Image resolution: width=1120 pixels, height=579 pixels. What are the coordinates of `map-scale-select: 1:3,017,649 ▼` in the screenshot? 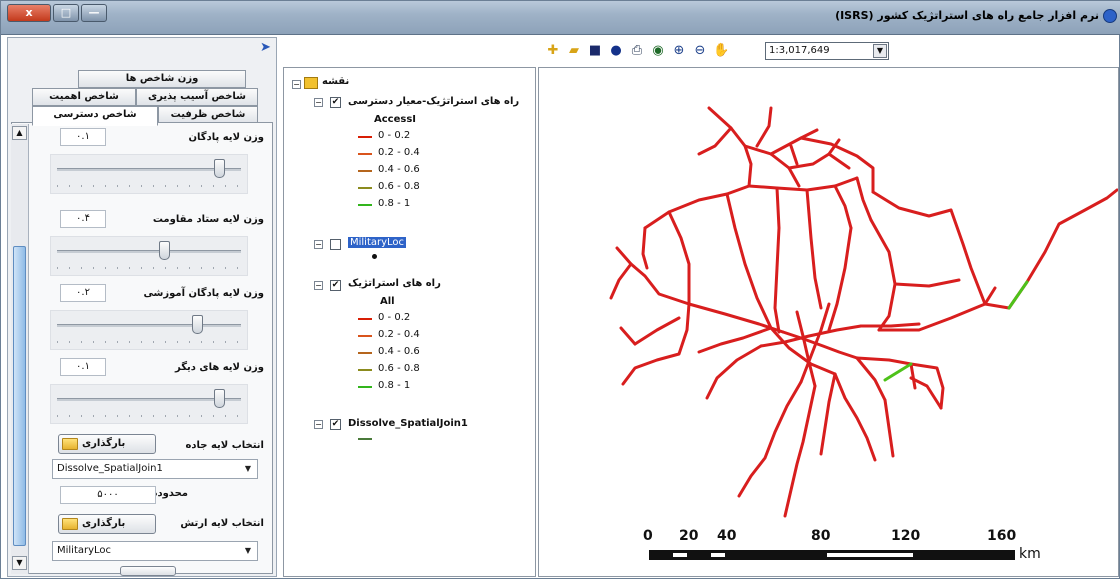 It's located at (827, 51).